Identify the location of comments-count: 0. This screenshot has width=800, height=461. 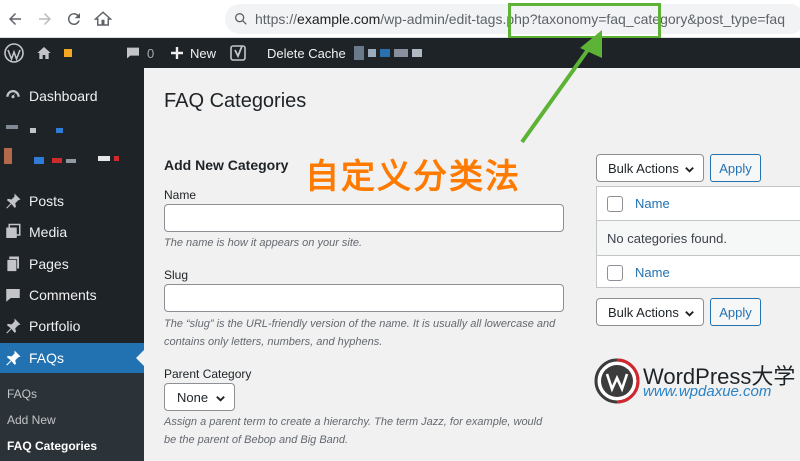
(151, 53).